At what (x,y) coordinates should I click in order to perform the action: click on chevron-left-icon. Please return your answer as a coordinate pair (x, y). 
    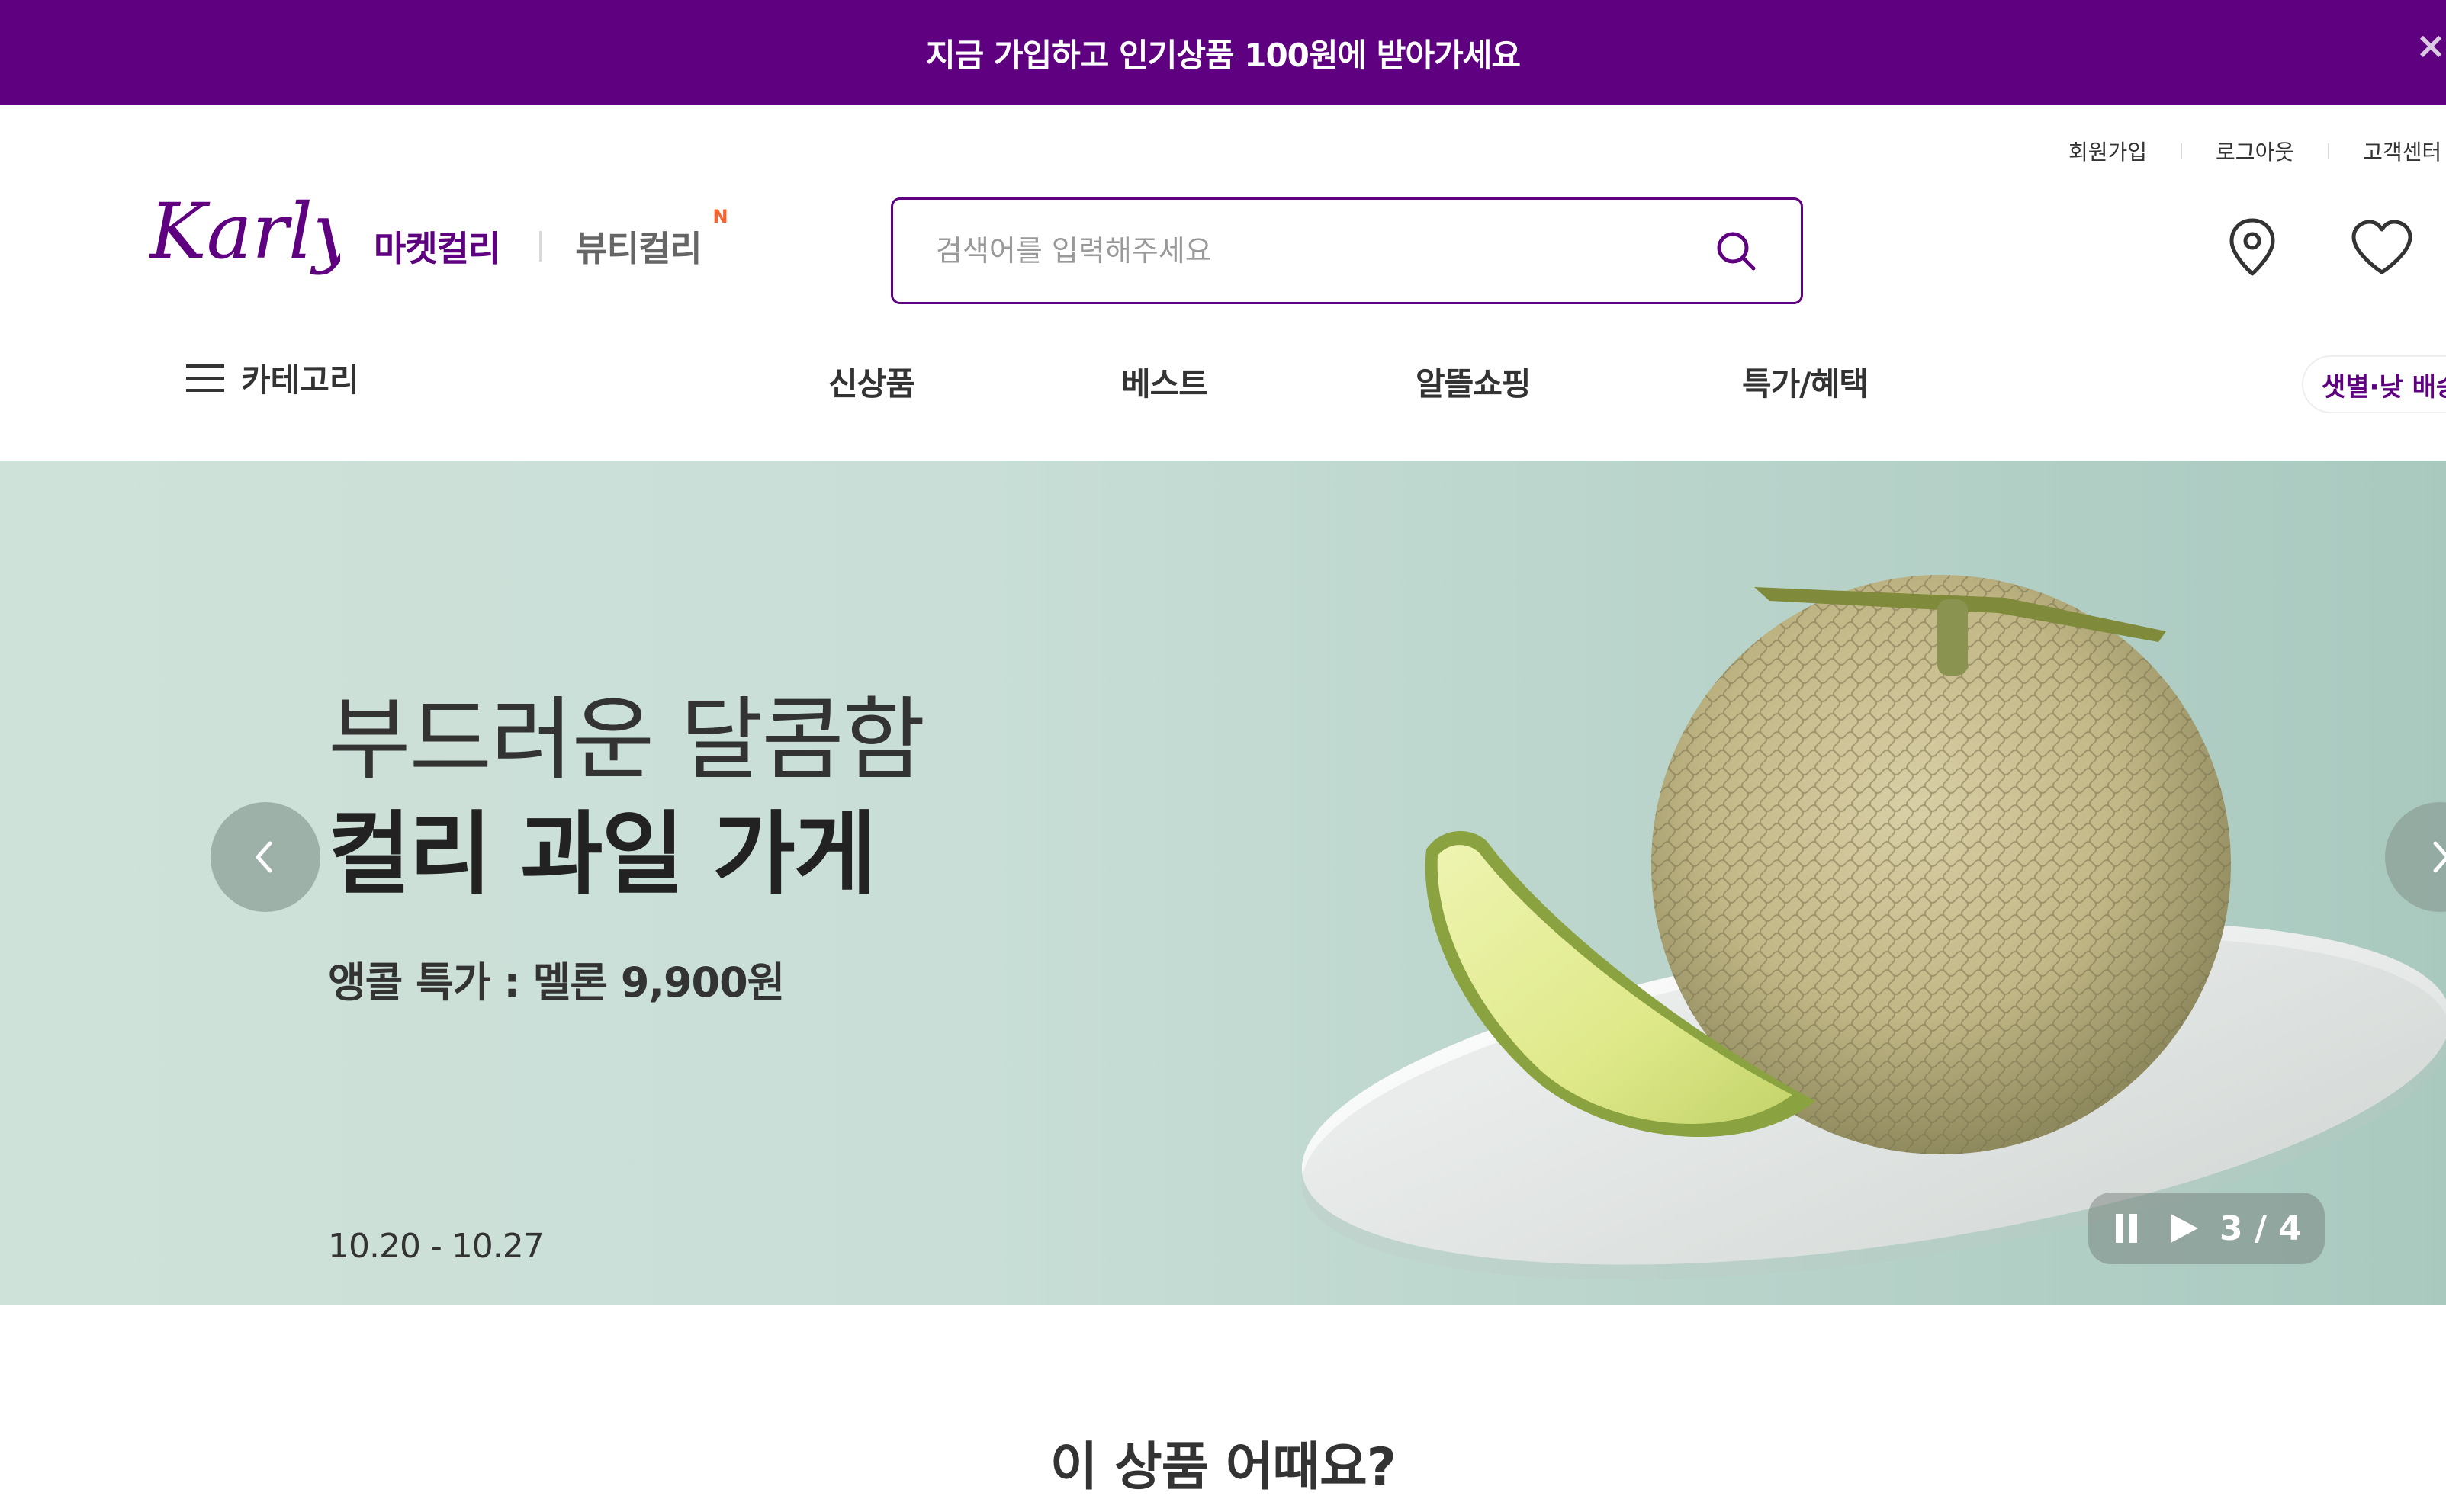
    Looking at the image, I should click on (264, 857).